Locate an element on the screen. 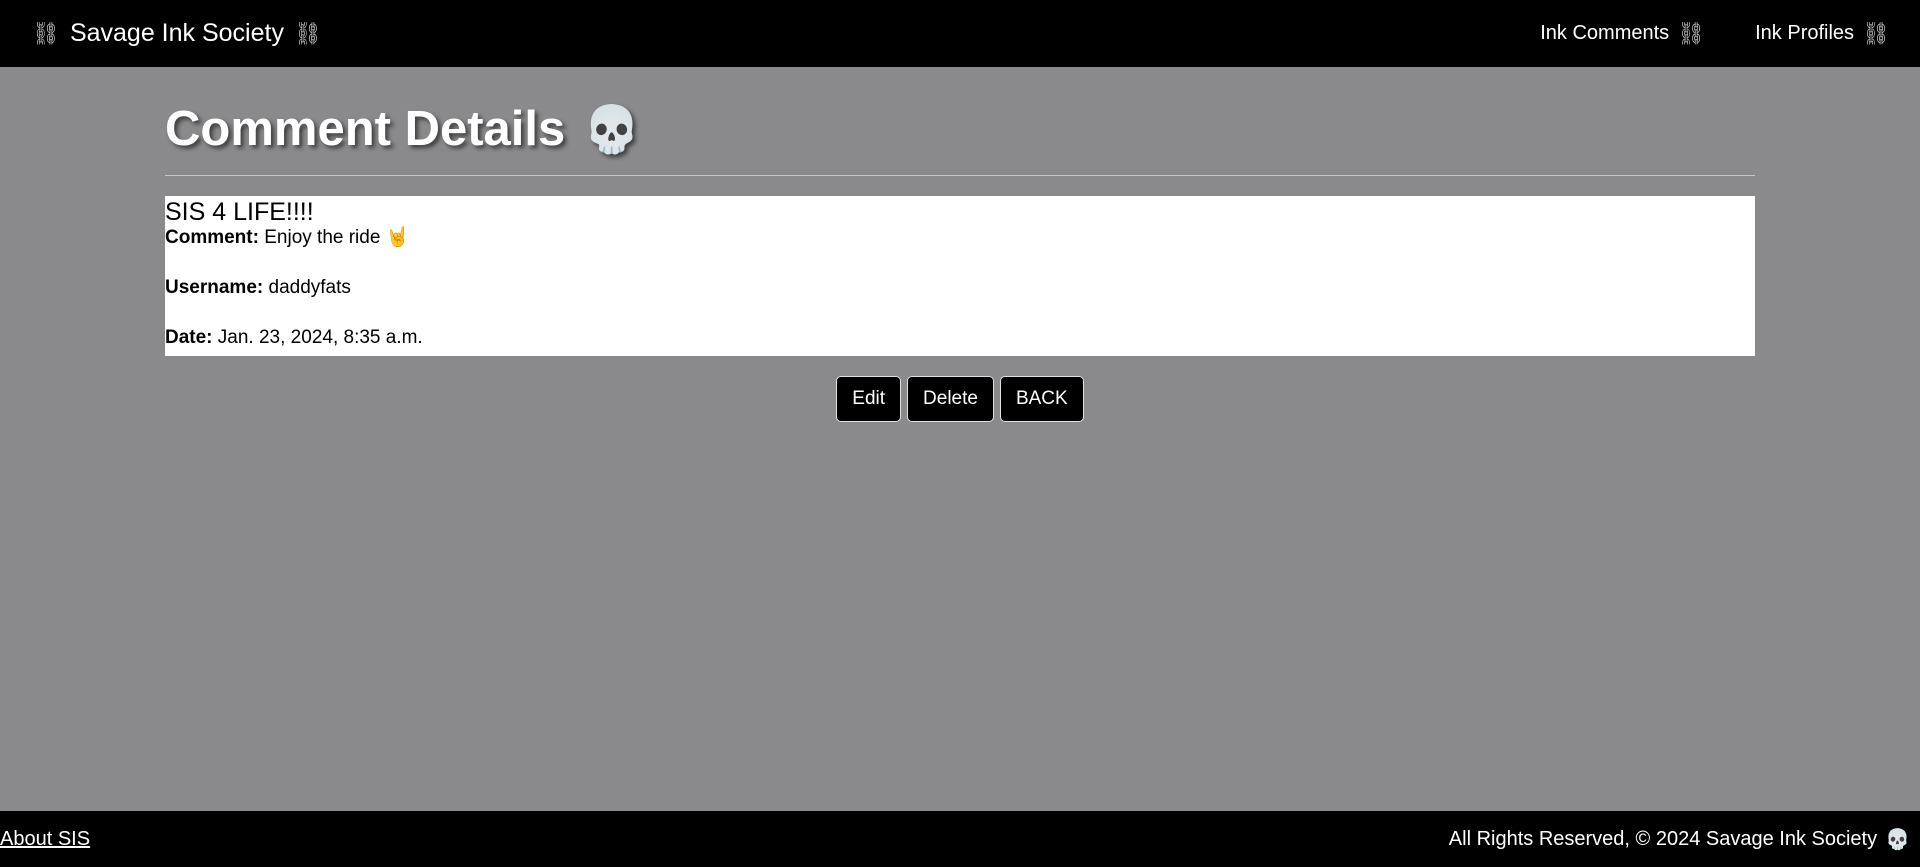  about-link: About SIS is located at coordinates (45, 839).